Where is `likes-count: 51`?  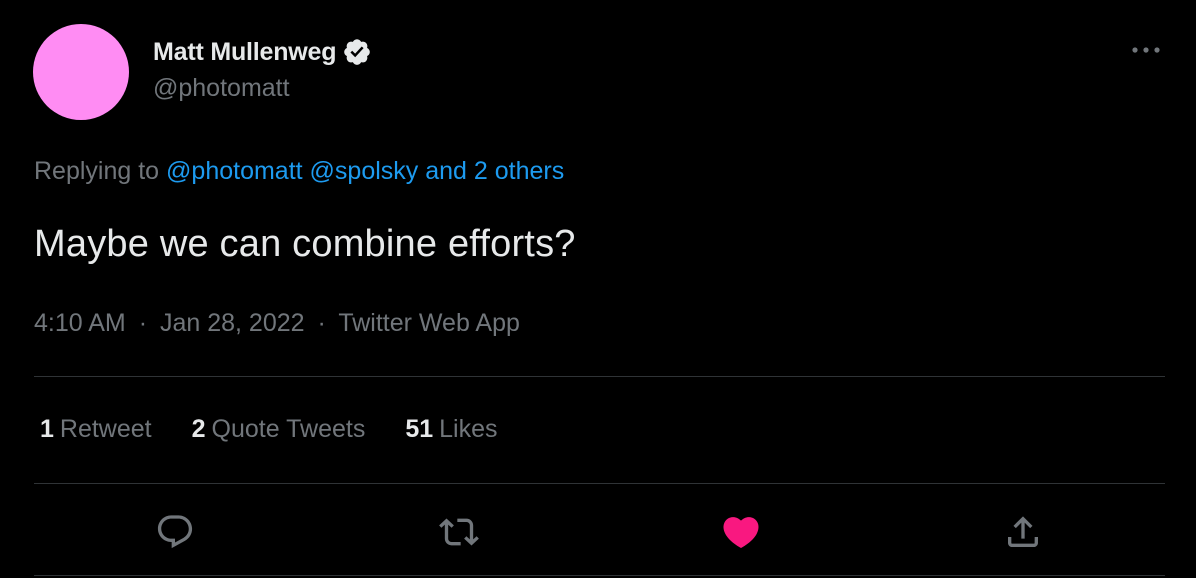
likes-count: 51 is located at coordinates (419, 429).